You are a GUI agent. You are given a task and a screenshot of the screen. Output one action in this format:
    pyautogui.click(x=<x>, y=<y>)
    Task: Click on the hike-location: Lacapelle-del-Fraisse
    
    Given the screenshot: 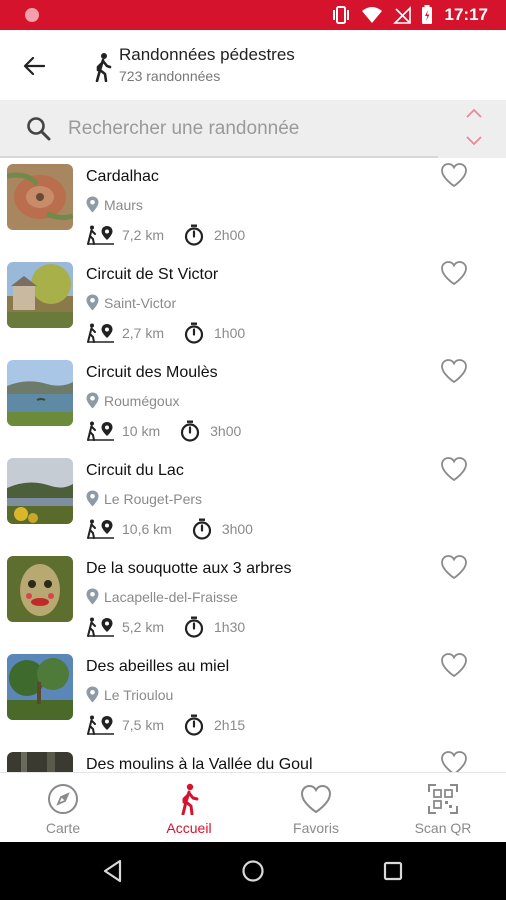 What is the action you would take?
    pyautogui.click(x=162, y=596)
    